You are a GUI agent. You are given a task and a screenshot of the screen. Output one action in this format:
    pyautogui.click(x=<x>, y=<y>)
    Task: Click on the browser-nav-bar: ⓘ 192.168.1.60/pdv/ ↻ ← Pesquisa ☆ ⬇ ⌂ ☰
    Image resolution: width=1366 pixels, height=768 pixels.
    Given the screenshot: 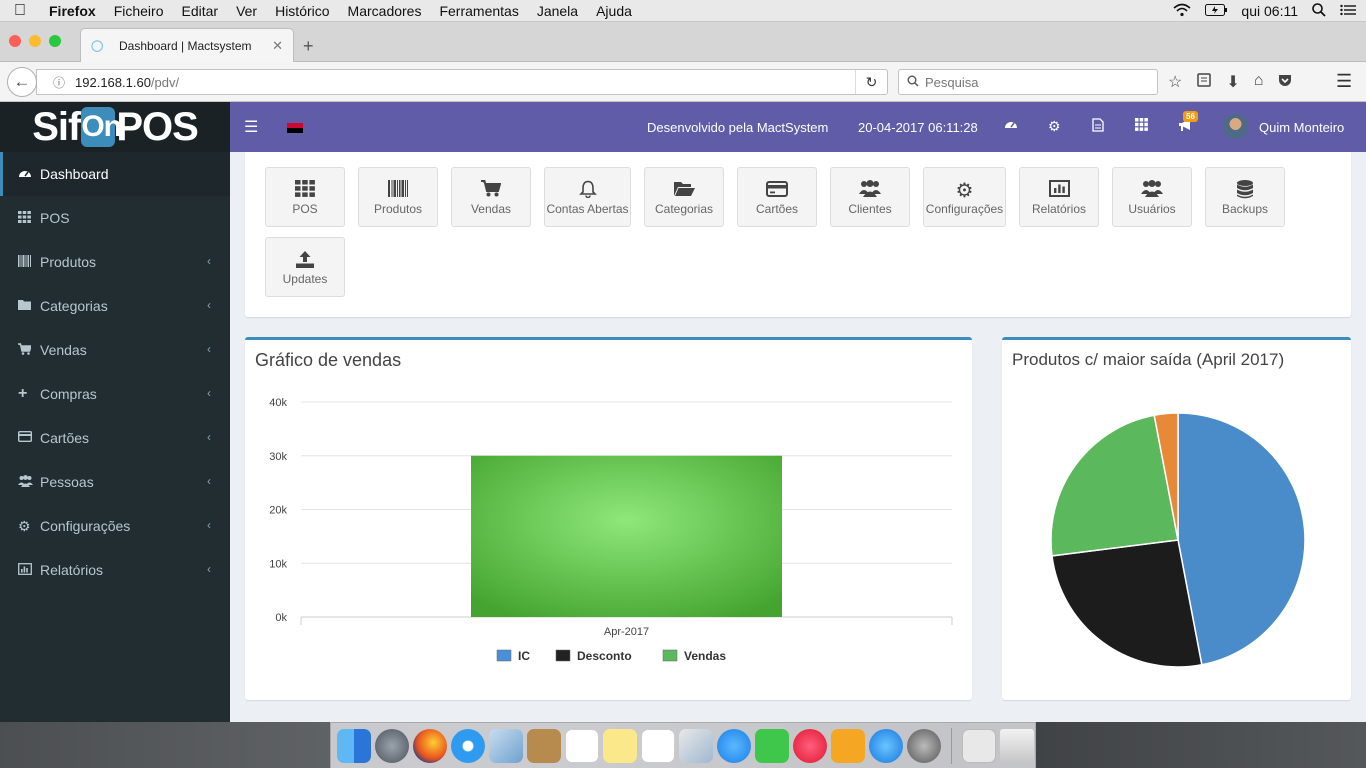 What is the action you would take?
    pyautogui.click(x=683, y=82)
    